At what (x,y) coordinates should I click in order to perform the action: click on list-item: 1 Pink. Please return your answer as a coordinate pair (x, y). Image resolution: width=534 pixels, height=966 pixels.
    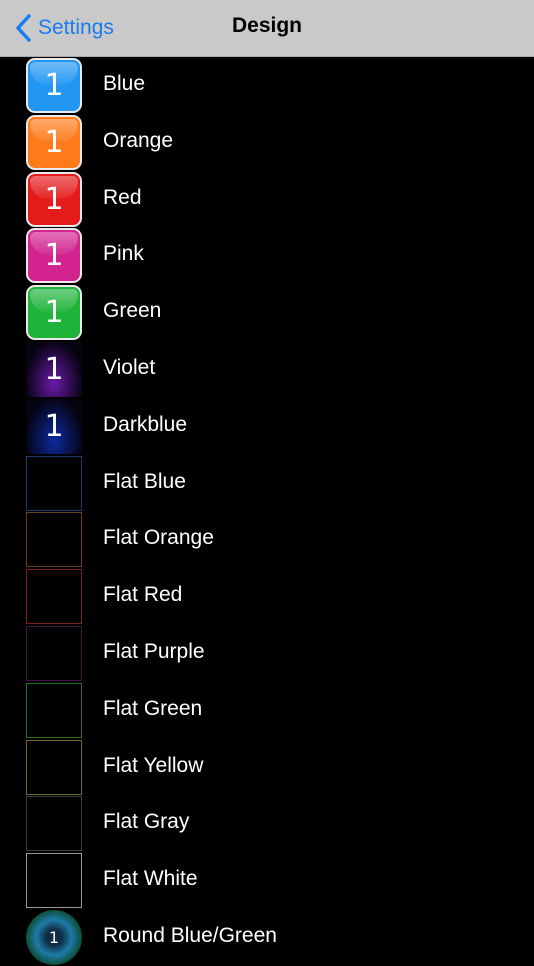
    Looking at the image, I should click on (267, 255).